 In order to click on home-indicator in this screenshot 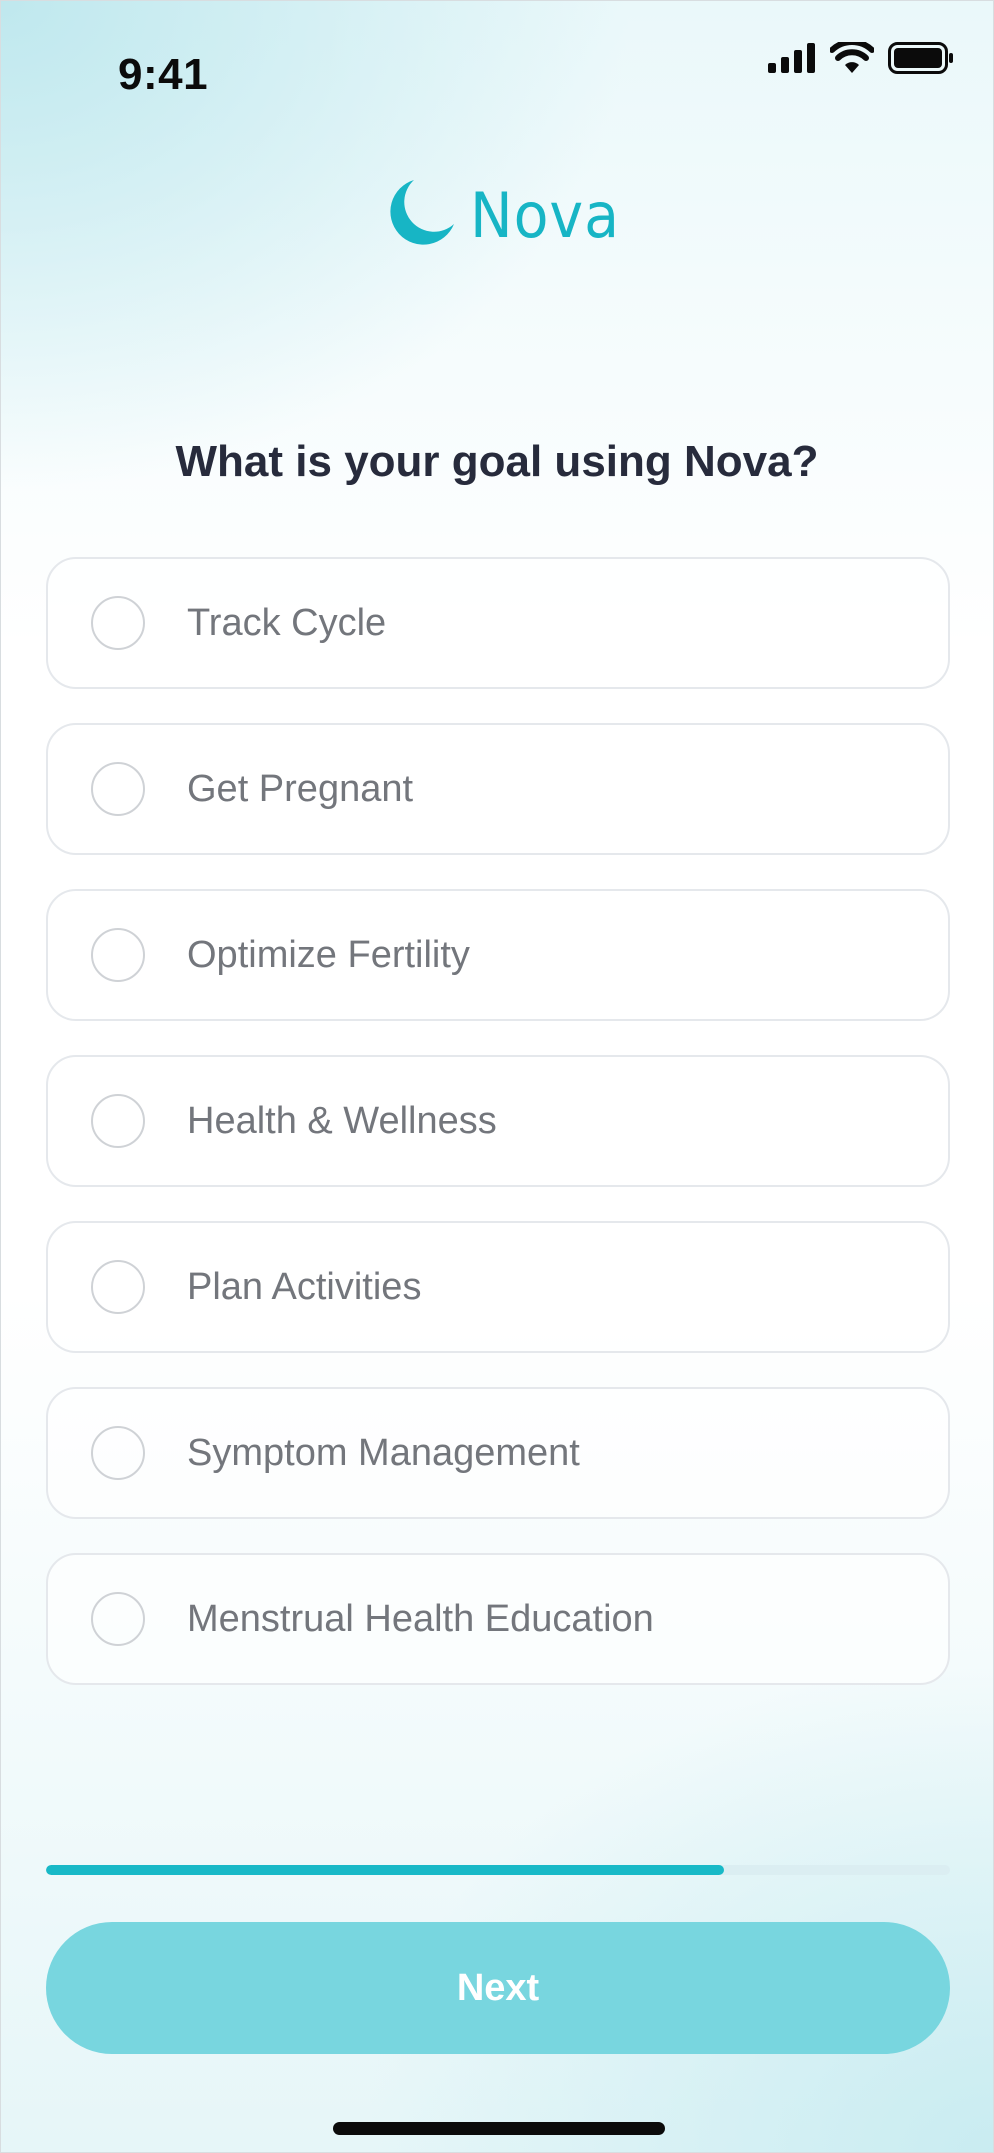, I will do `click(499, 2128)`.